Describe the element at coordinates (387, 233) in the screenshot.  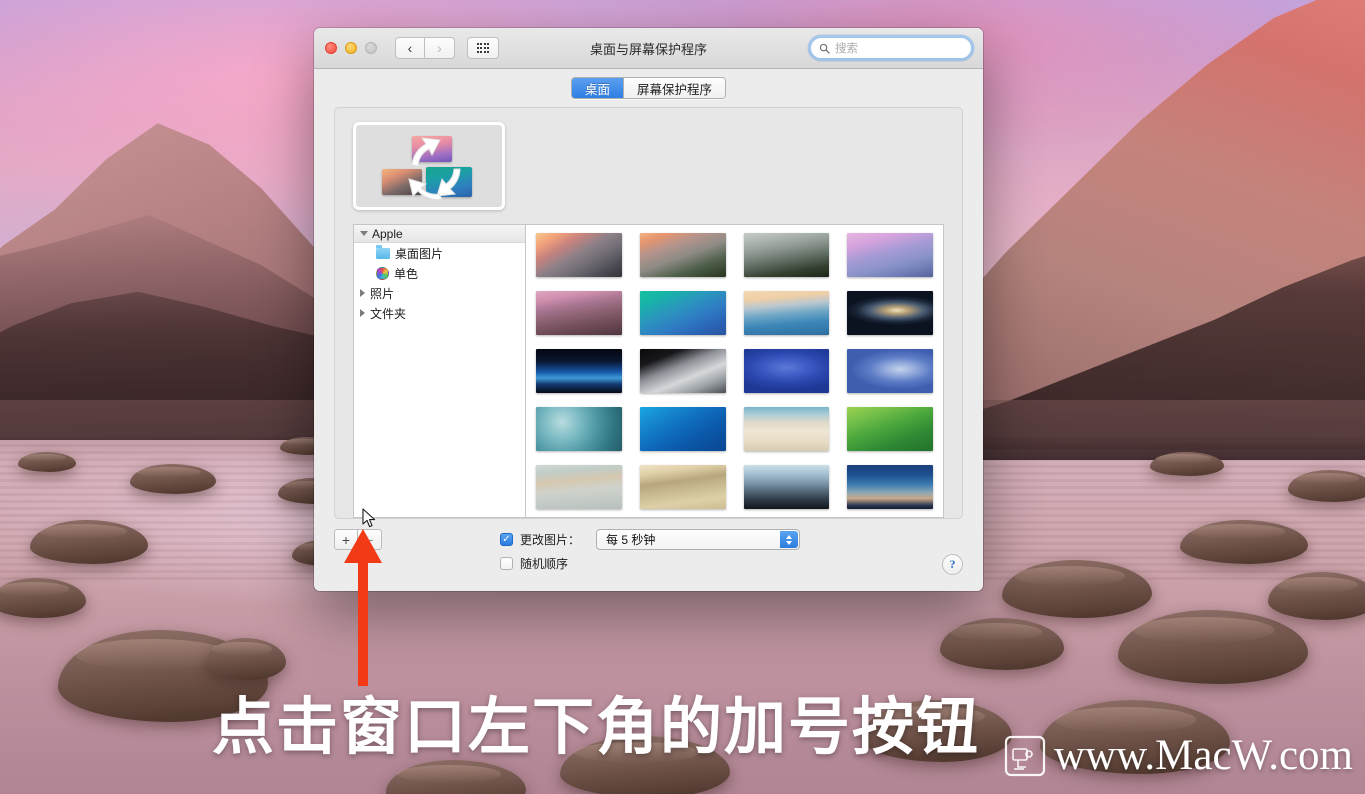
I see `tree-group-label: Apple` at that location.